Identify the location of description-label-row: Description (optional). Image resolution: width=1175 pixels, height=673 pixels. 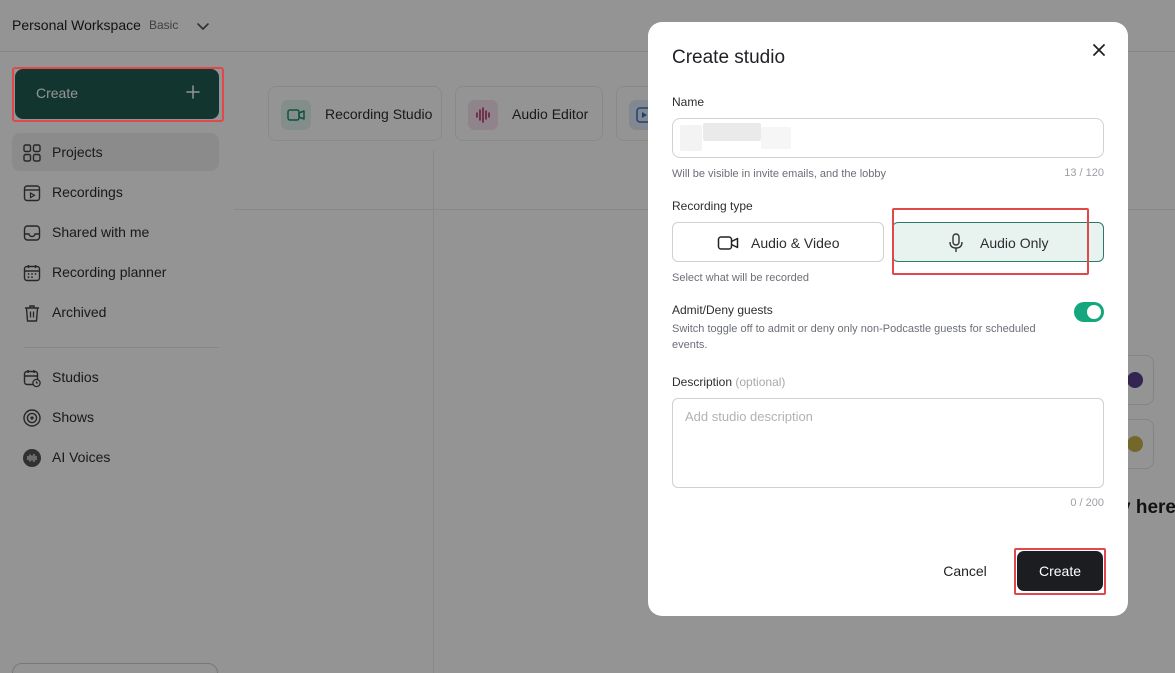
(728, 382).